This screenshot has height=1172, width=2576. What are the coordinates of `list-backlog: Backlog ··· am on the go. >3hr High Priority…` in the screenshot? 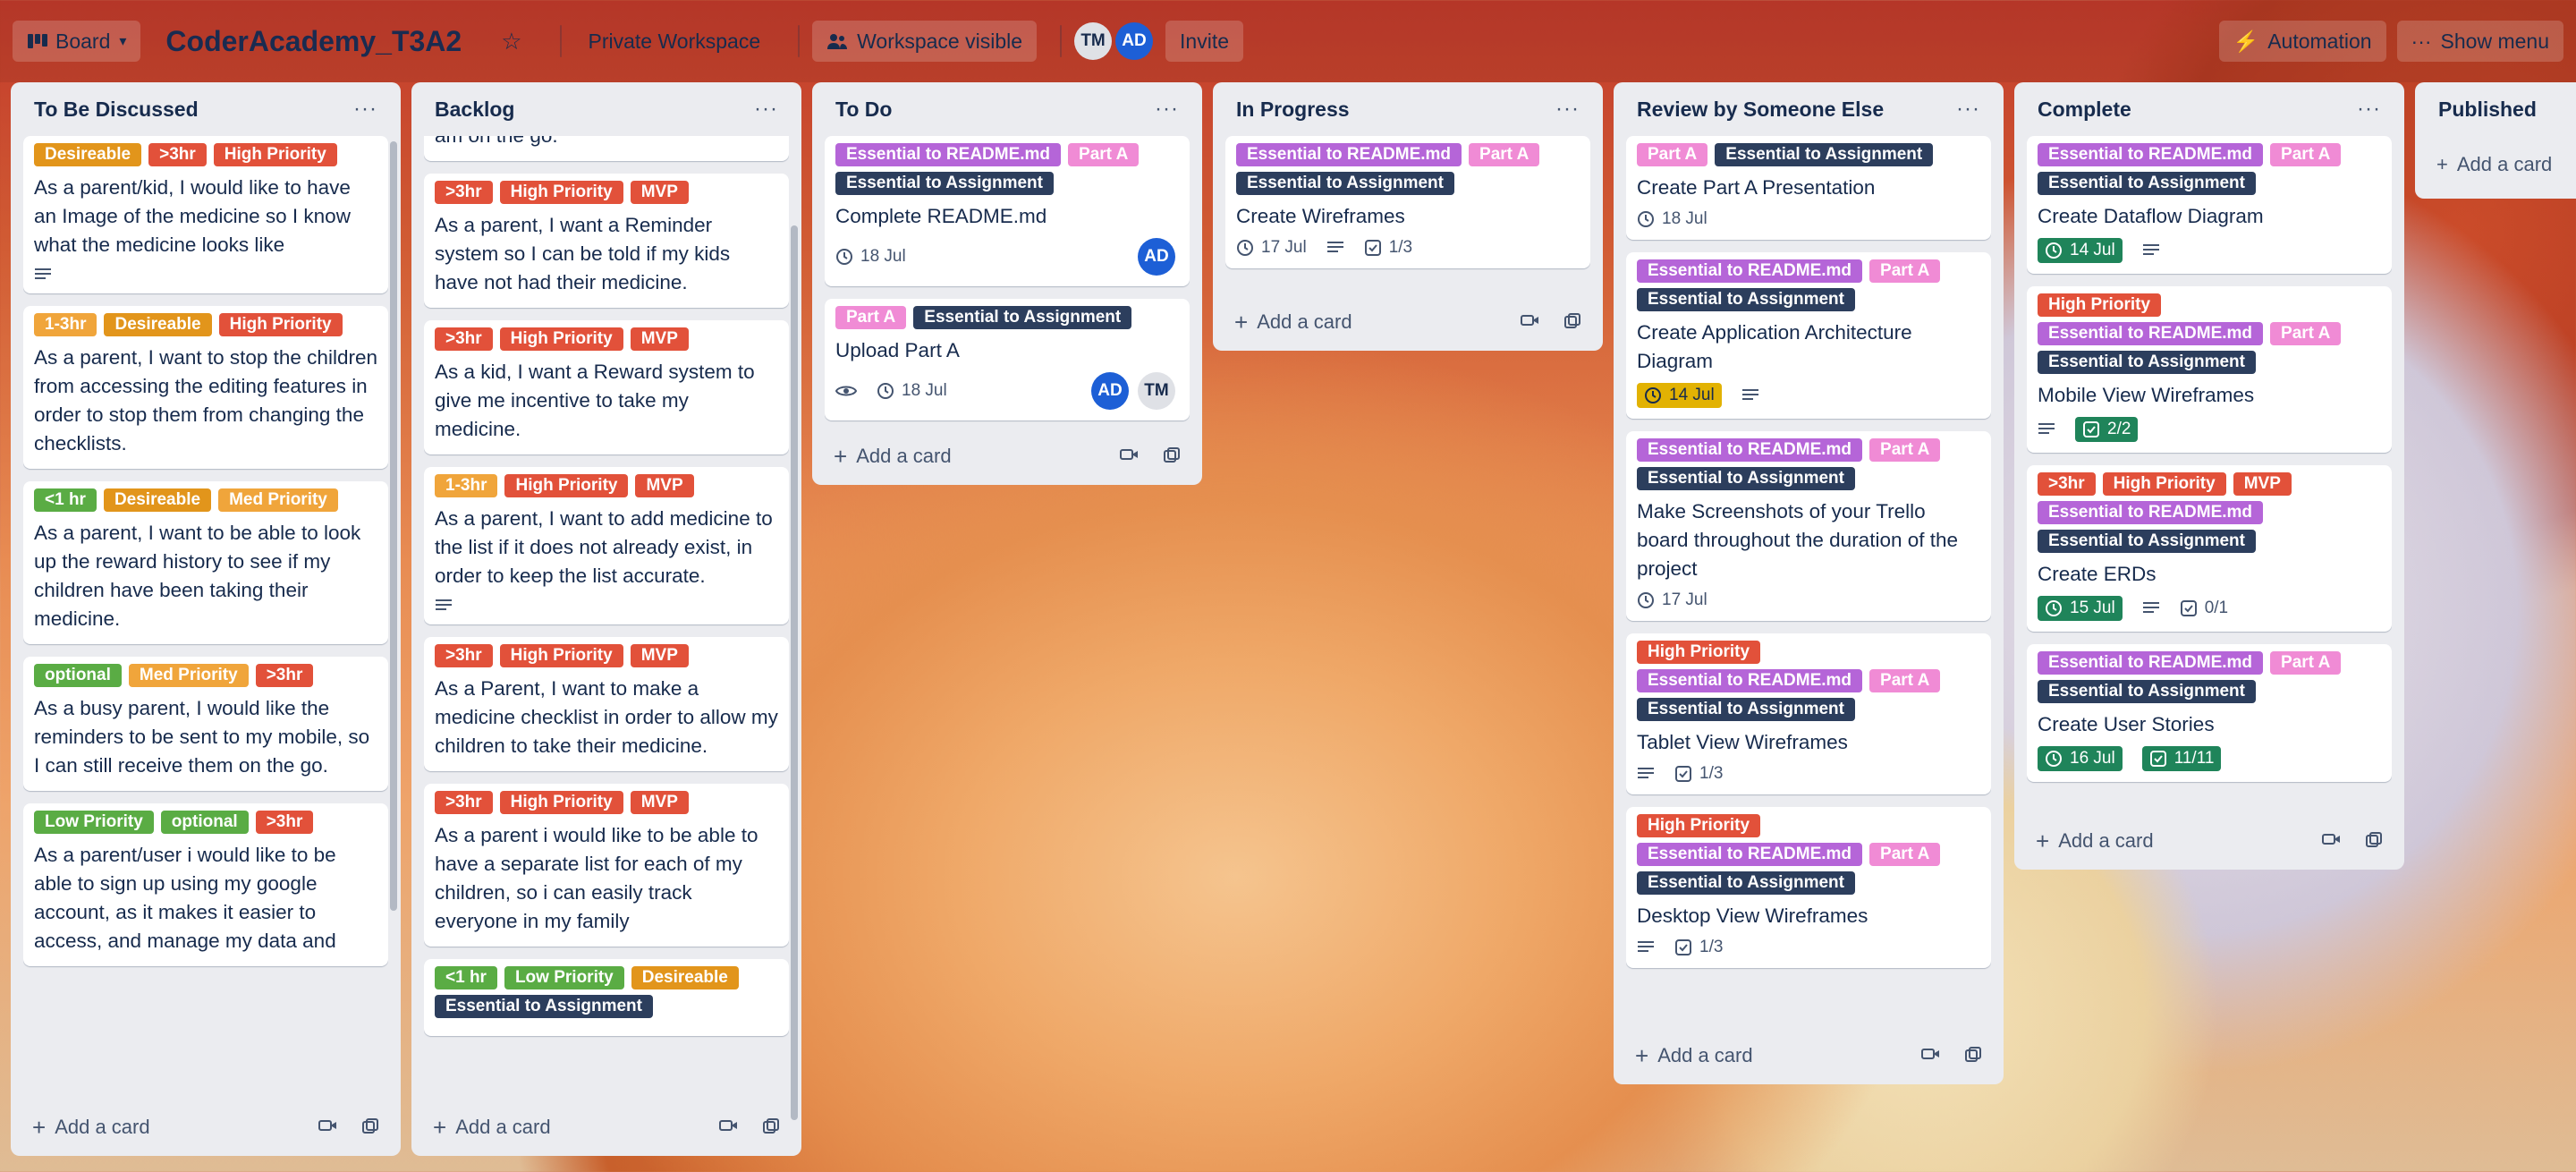 It's located at (606, 619).